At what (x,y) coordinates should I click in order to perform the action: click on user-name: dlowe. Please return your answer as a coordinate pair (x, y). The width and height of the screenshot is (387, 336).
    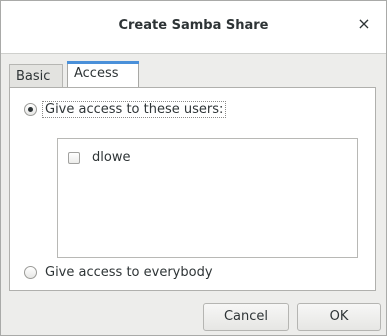
    Looking at the image, I should click on (111, 157).